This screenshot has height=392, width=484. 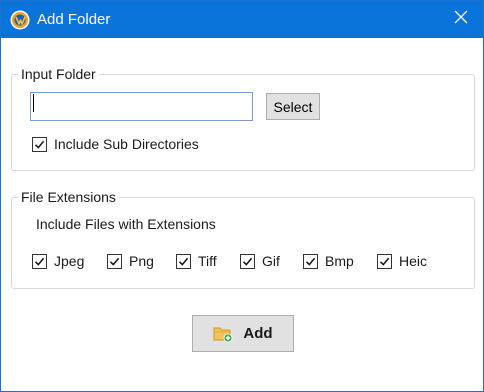 I want to click on ext-png-checkbox: Png, so click(x=130, y=261).